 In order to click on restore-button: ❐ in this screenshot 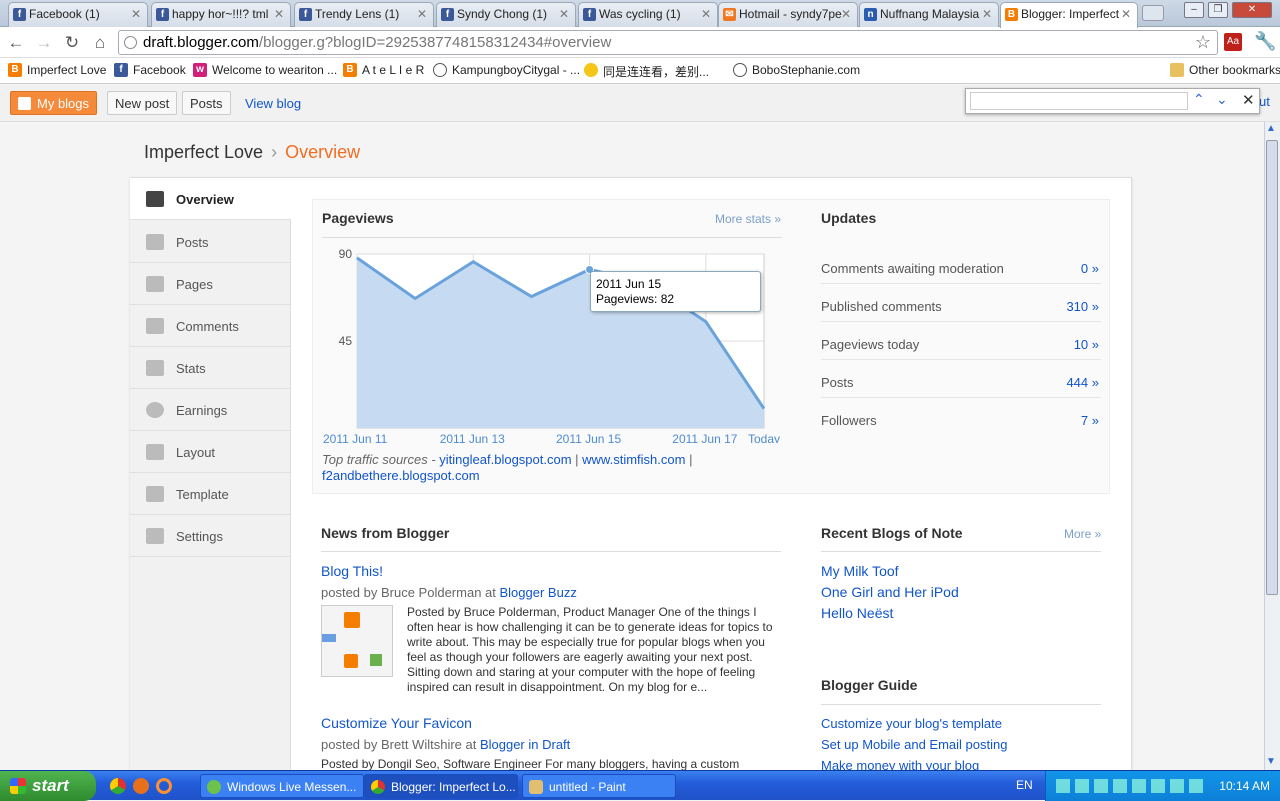, I will do `click(1218, 10)`.